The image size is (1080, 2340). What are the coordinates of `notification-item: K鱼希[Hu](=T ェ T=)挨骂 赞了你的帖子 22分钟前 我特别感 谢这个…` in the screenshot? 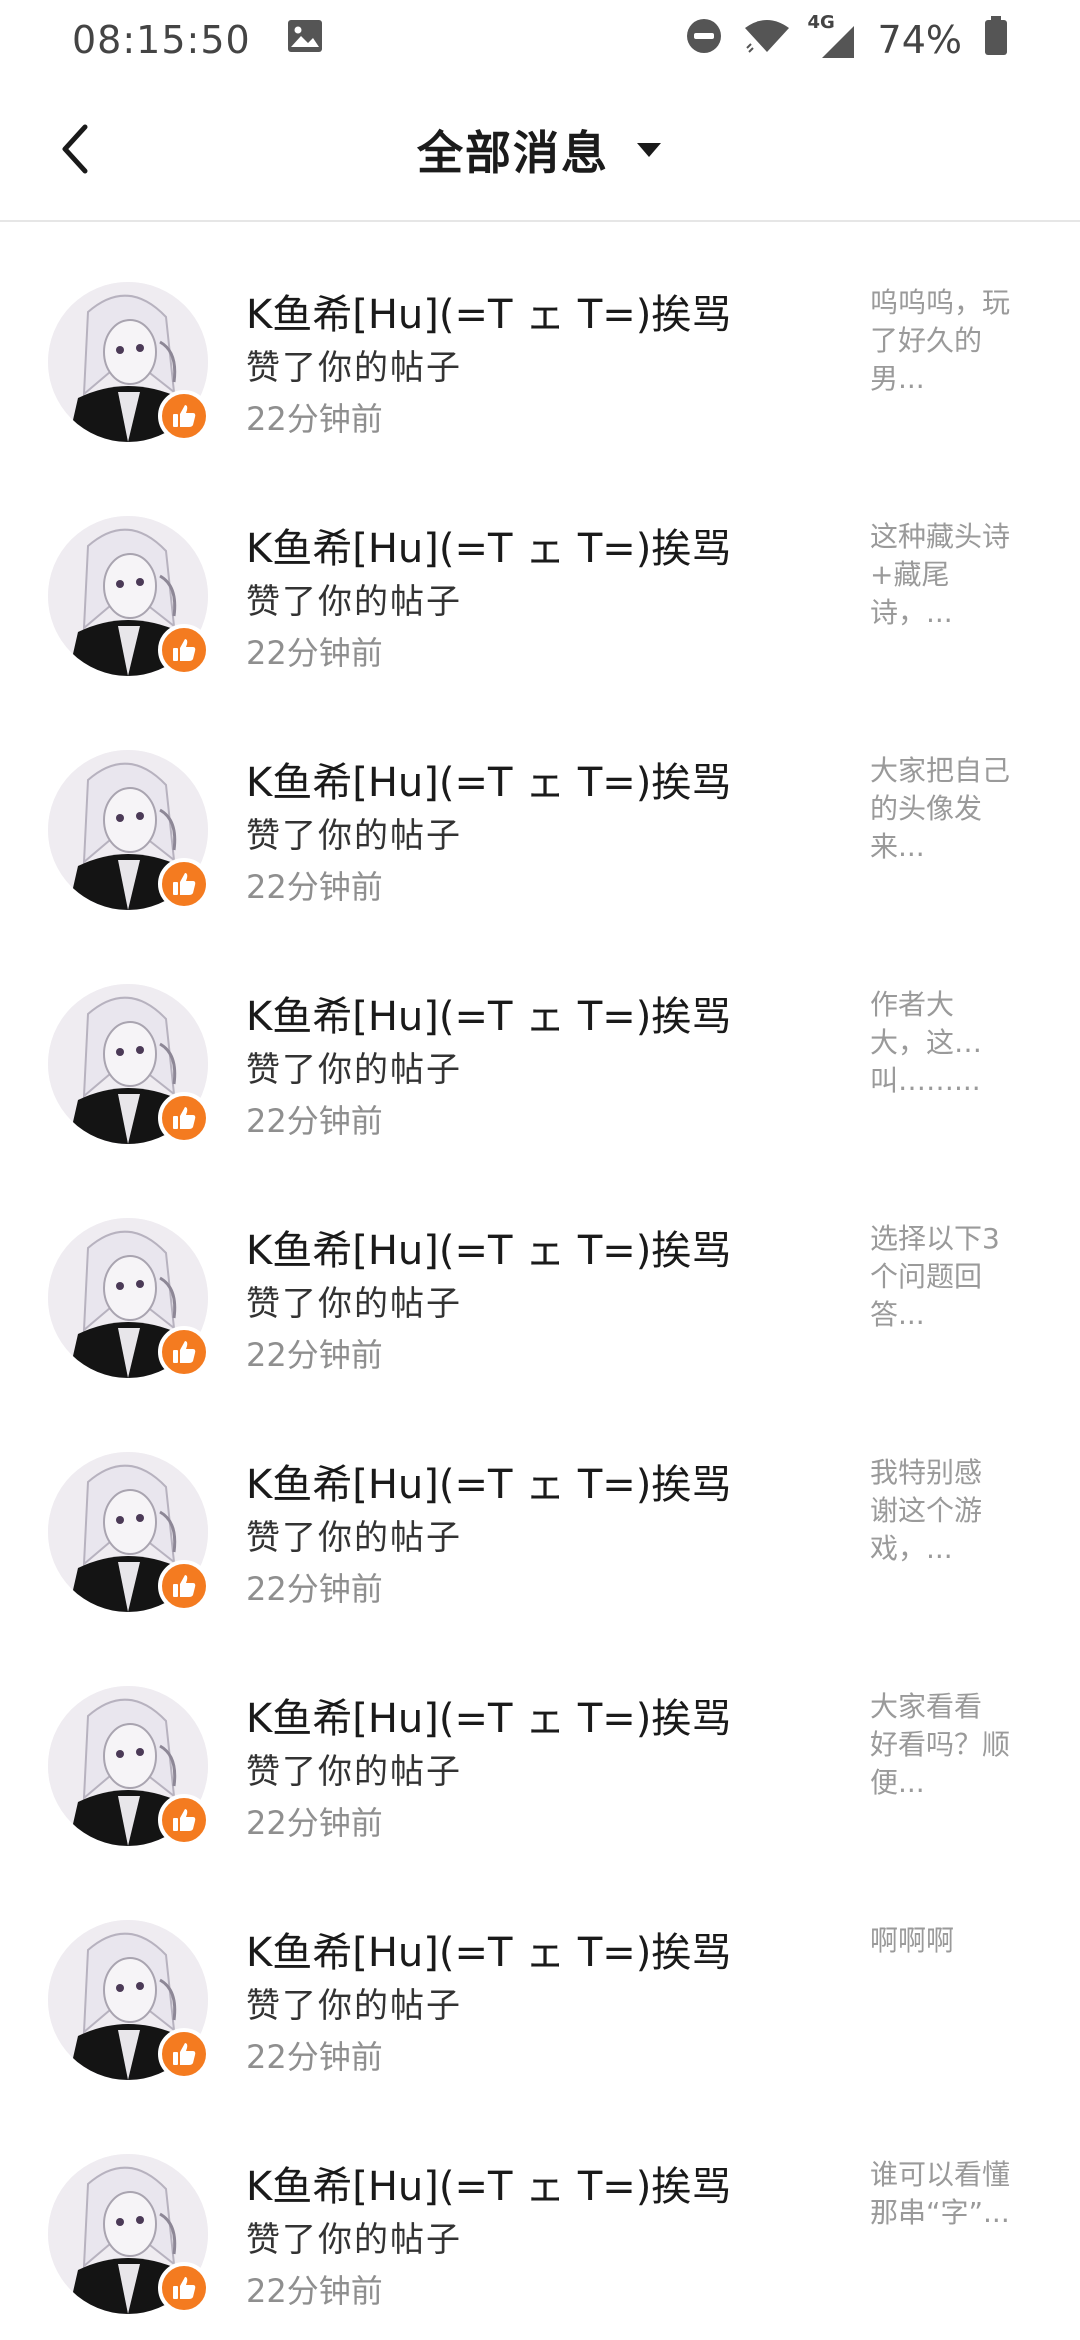 It's located at (540, 1509).